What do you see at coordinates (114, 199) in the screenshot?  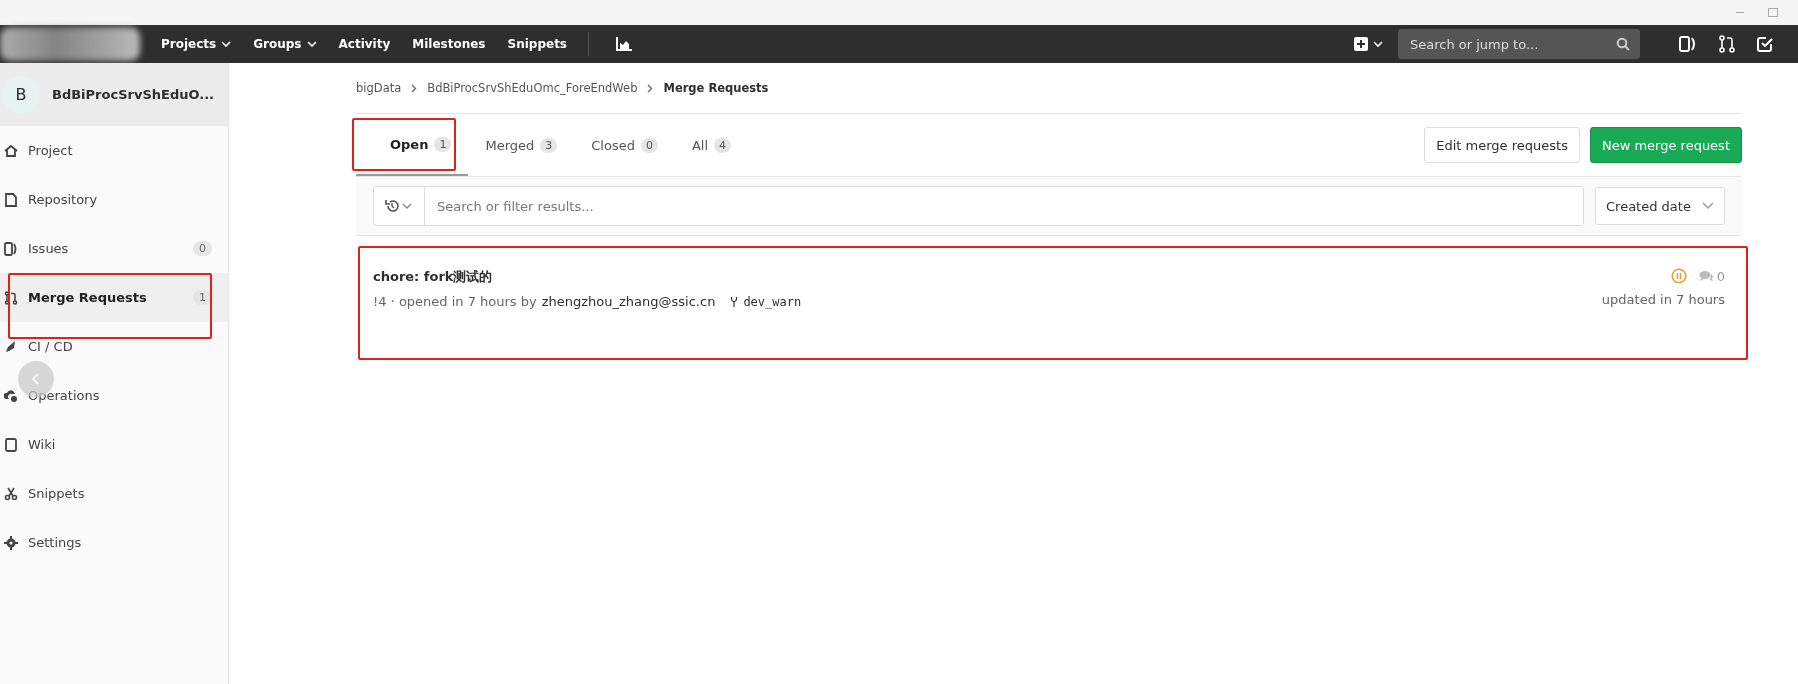 I see `sidebar-item: Repository` at bounding box center [114, 199].